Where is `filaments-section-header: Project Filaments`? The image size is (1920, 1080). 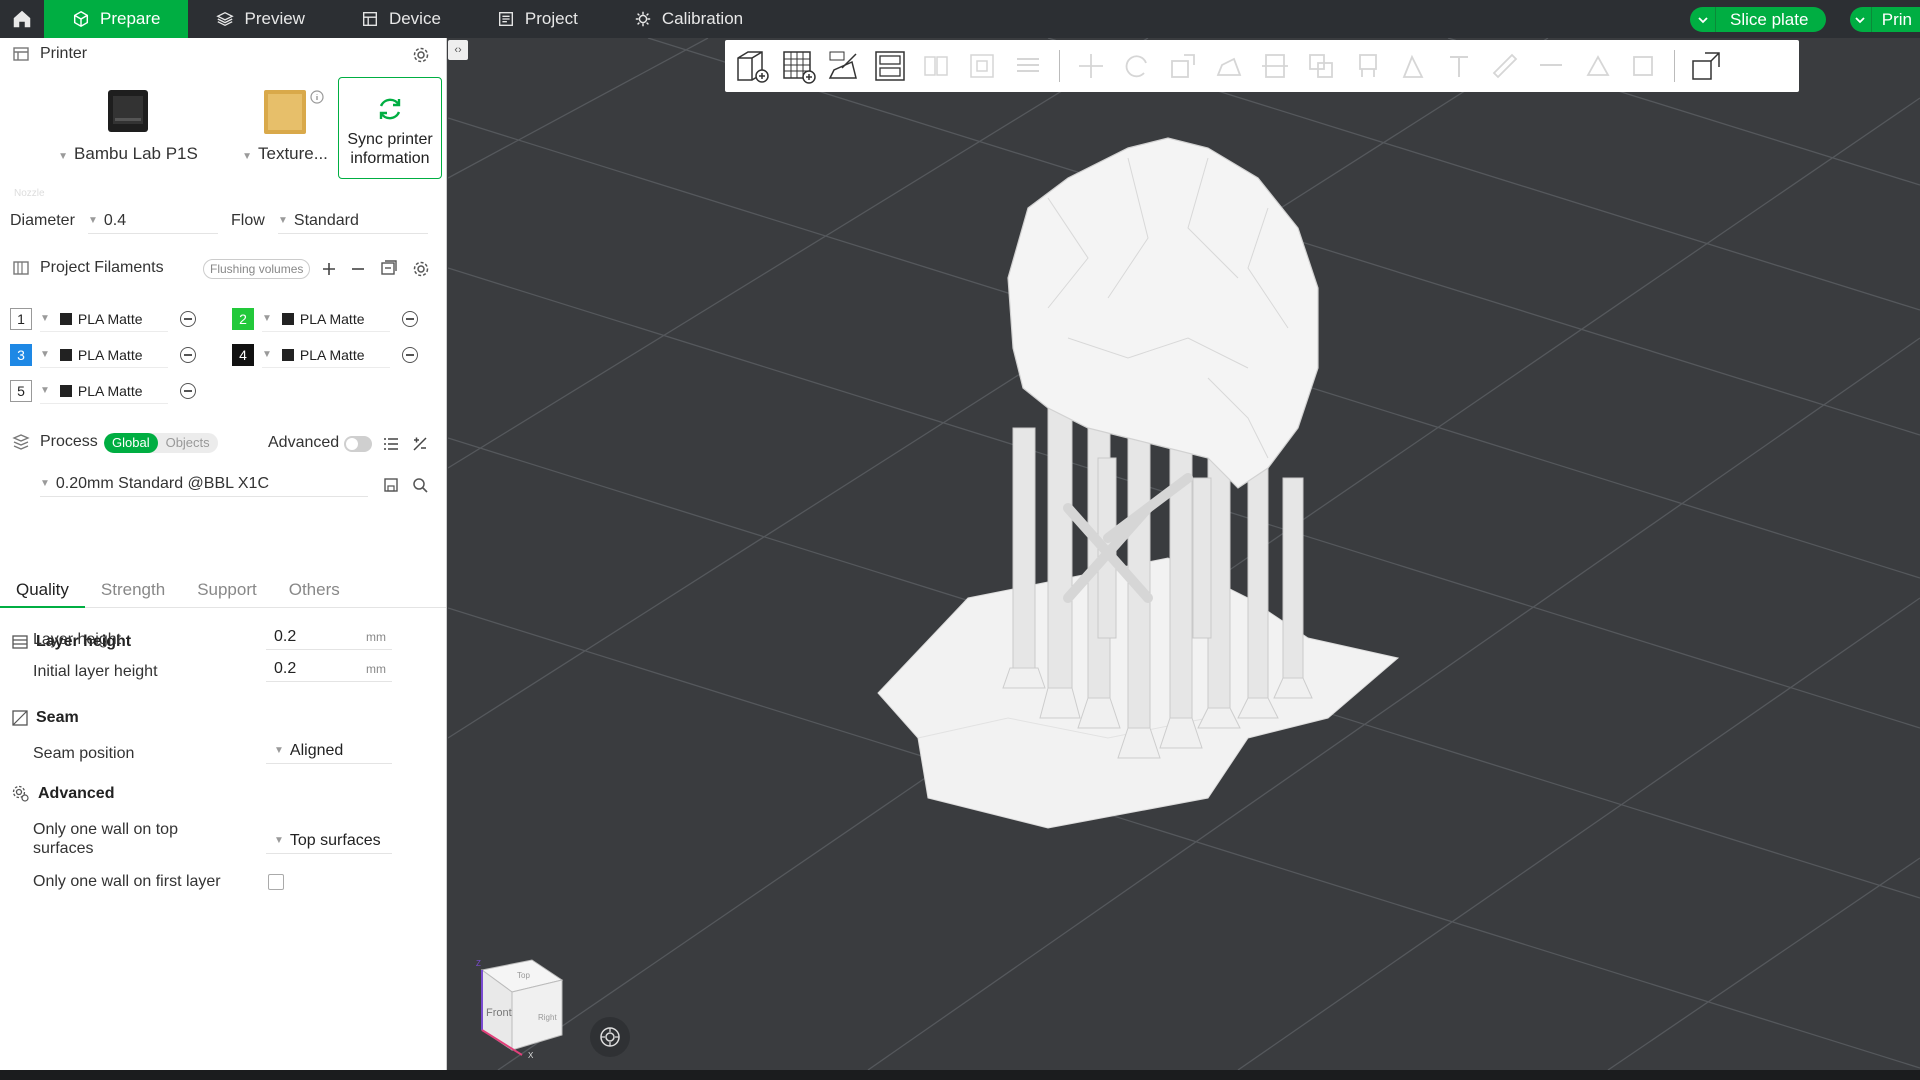 filaments-section-header: Project Filaments is located at coordinates (88, 268).